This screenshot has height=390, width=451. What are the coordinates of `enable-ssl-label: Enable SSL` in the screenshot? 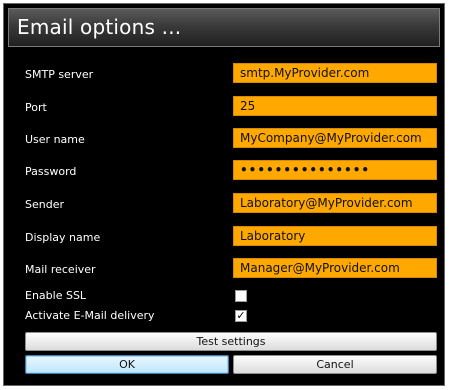 It's located at (56, 295).